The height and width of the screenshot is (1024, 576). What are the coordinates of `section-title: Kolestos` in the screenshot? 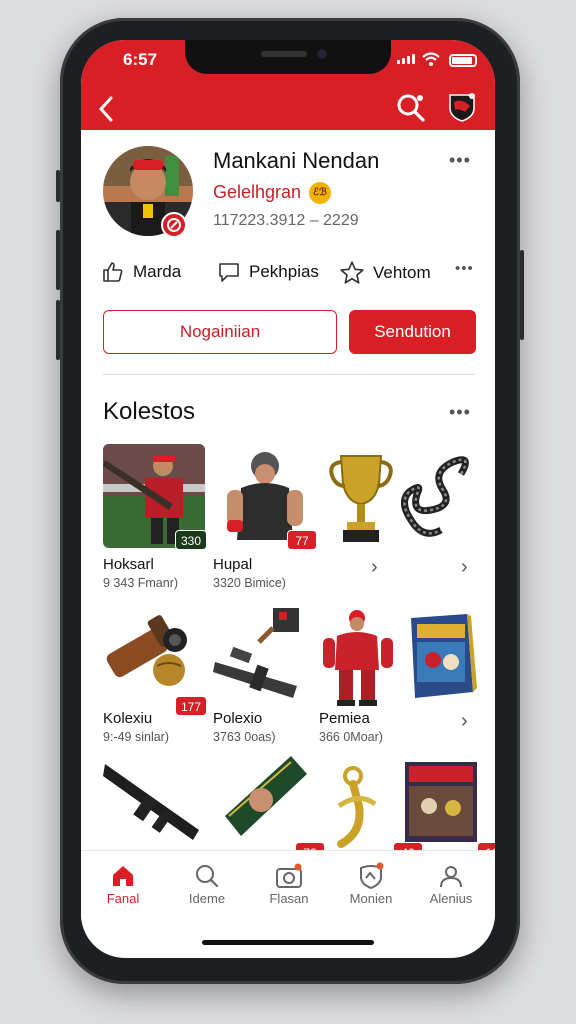 It's located at (149, 411).